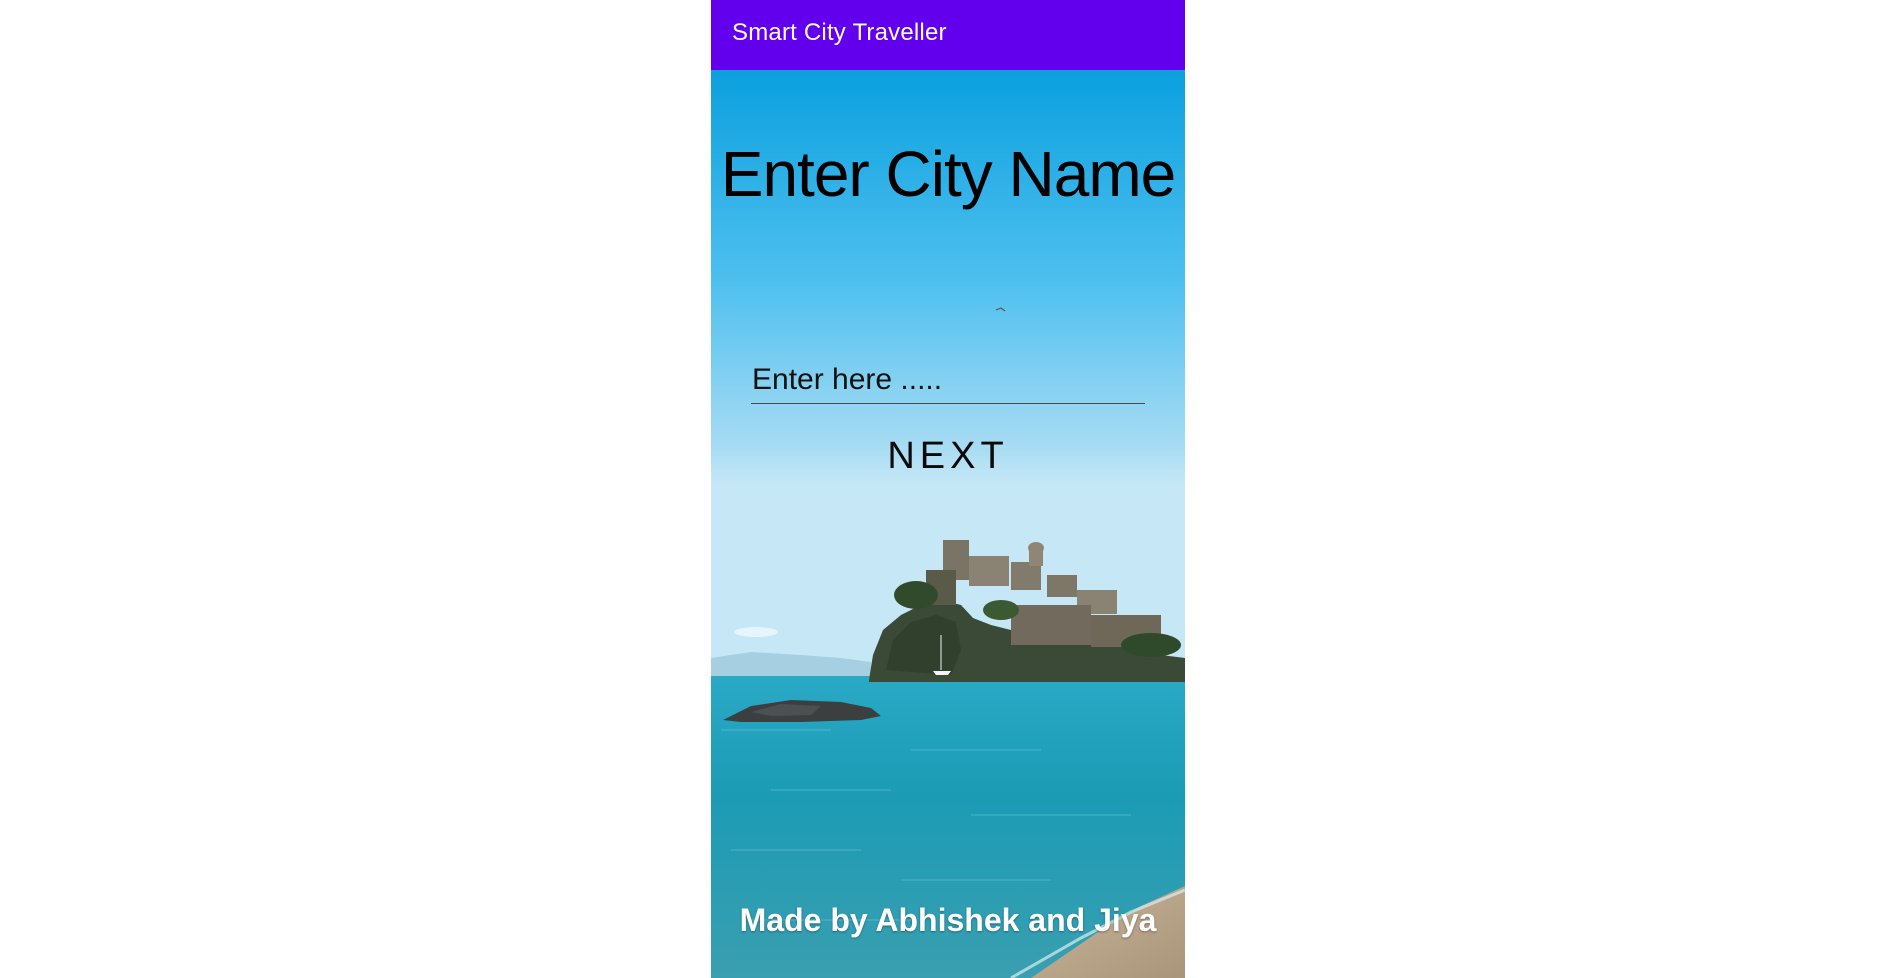 This screenshot has width=1895, height=978. What do you see at coordinates (948, 174) in the screenshot?
I see `page-title: Enter City Name` at bounding box center [948, 174].